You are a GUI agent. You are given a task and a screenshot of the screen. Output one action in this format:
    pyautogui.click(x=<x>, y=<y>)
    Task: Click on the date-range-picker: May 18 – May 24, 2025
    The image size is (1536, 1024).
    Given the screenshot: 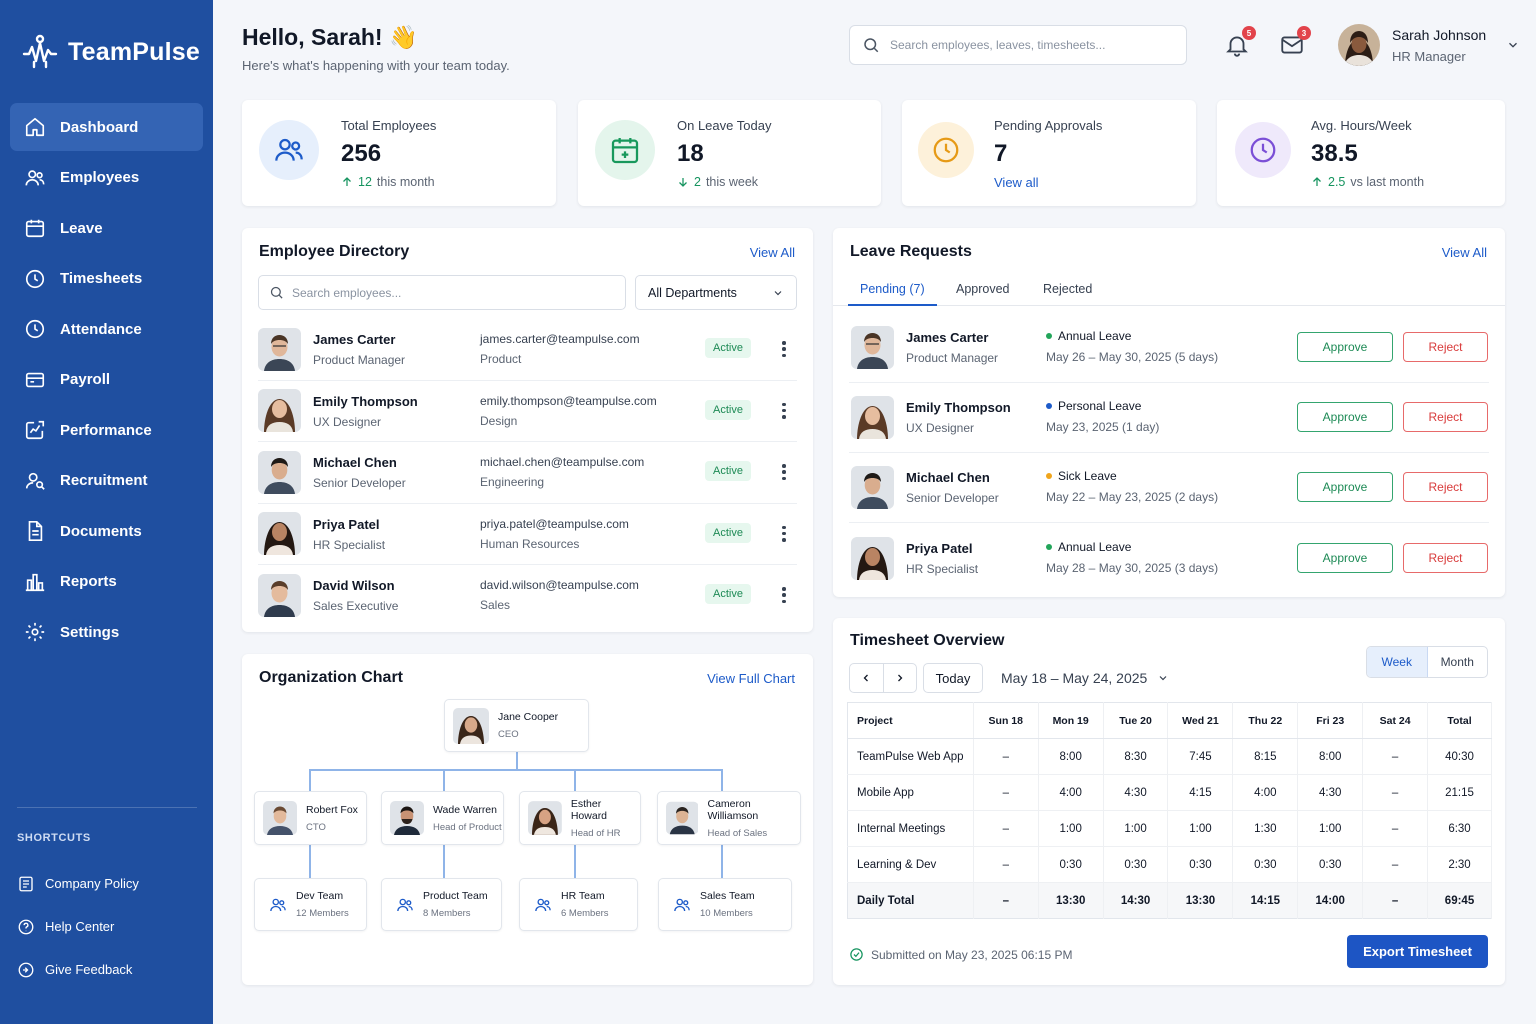 What is the action you would take?
    pyautogui.click(x=1085, y=678)
    